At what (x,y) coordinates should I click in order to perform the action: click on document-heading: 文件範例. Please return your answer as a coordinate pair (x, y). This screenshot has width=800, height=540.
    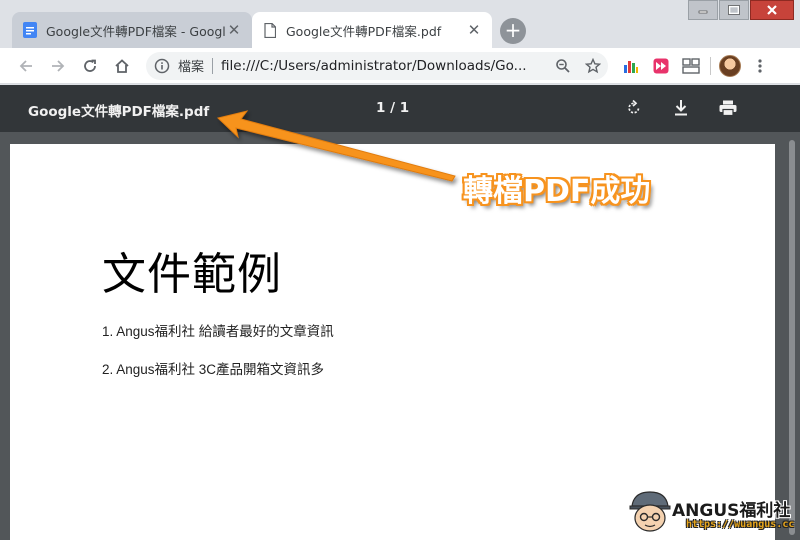
    Looking at the image, I should click on (192, 274).